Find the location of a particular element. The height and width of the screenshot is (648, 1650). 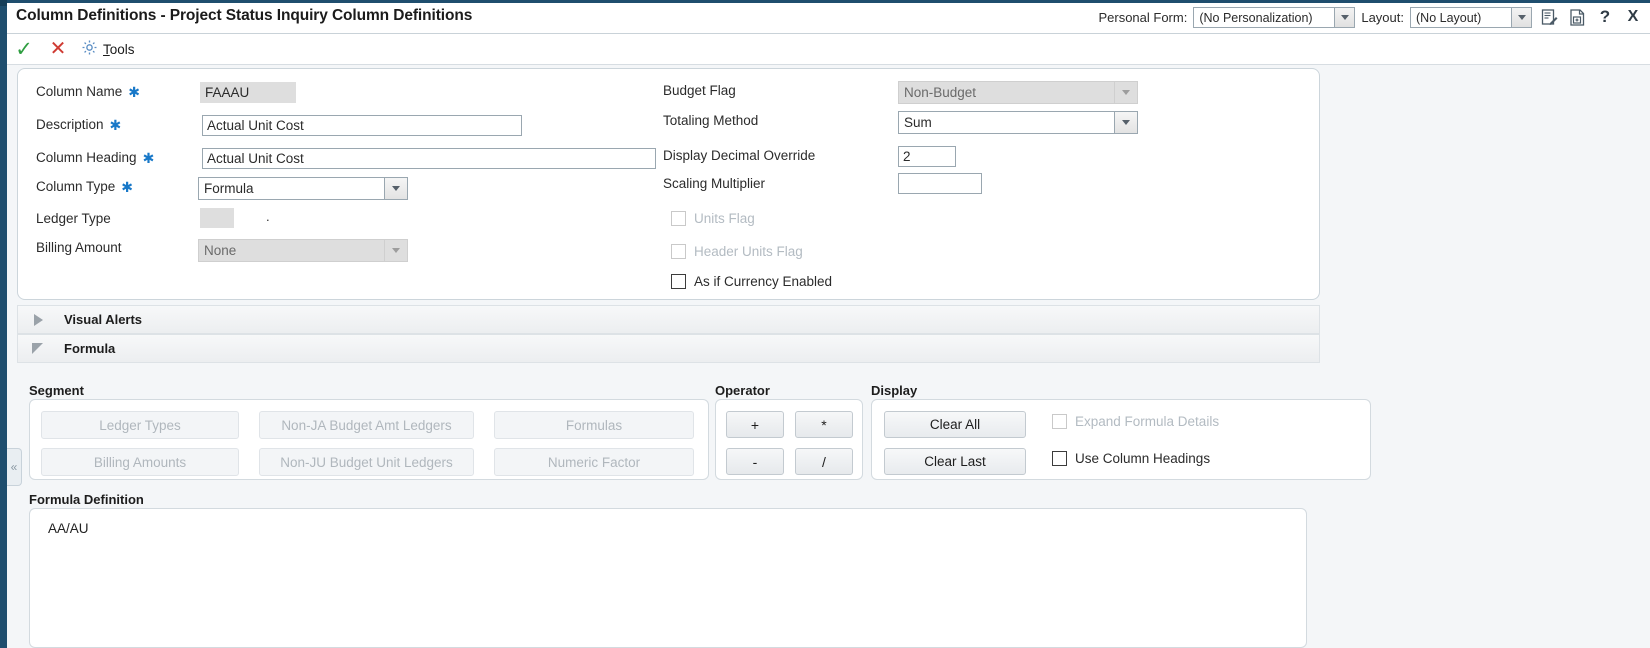

billing-amount-value: None is located at coordinates (220, 250).